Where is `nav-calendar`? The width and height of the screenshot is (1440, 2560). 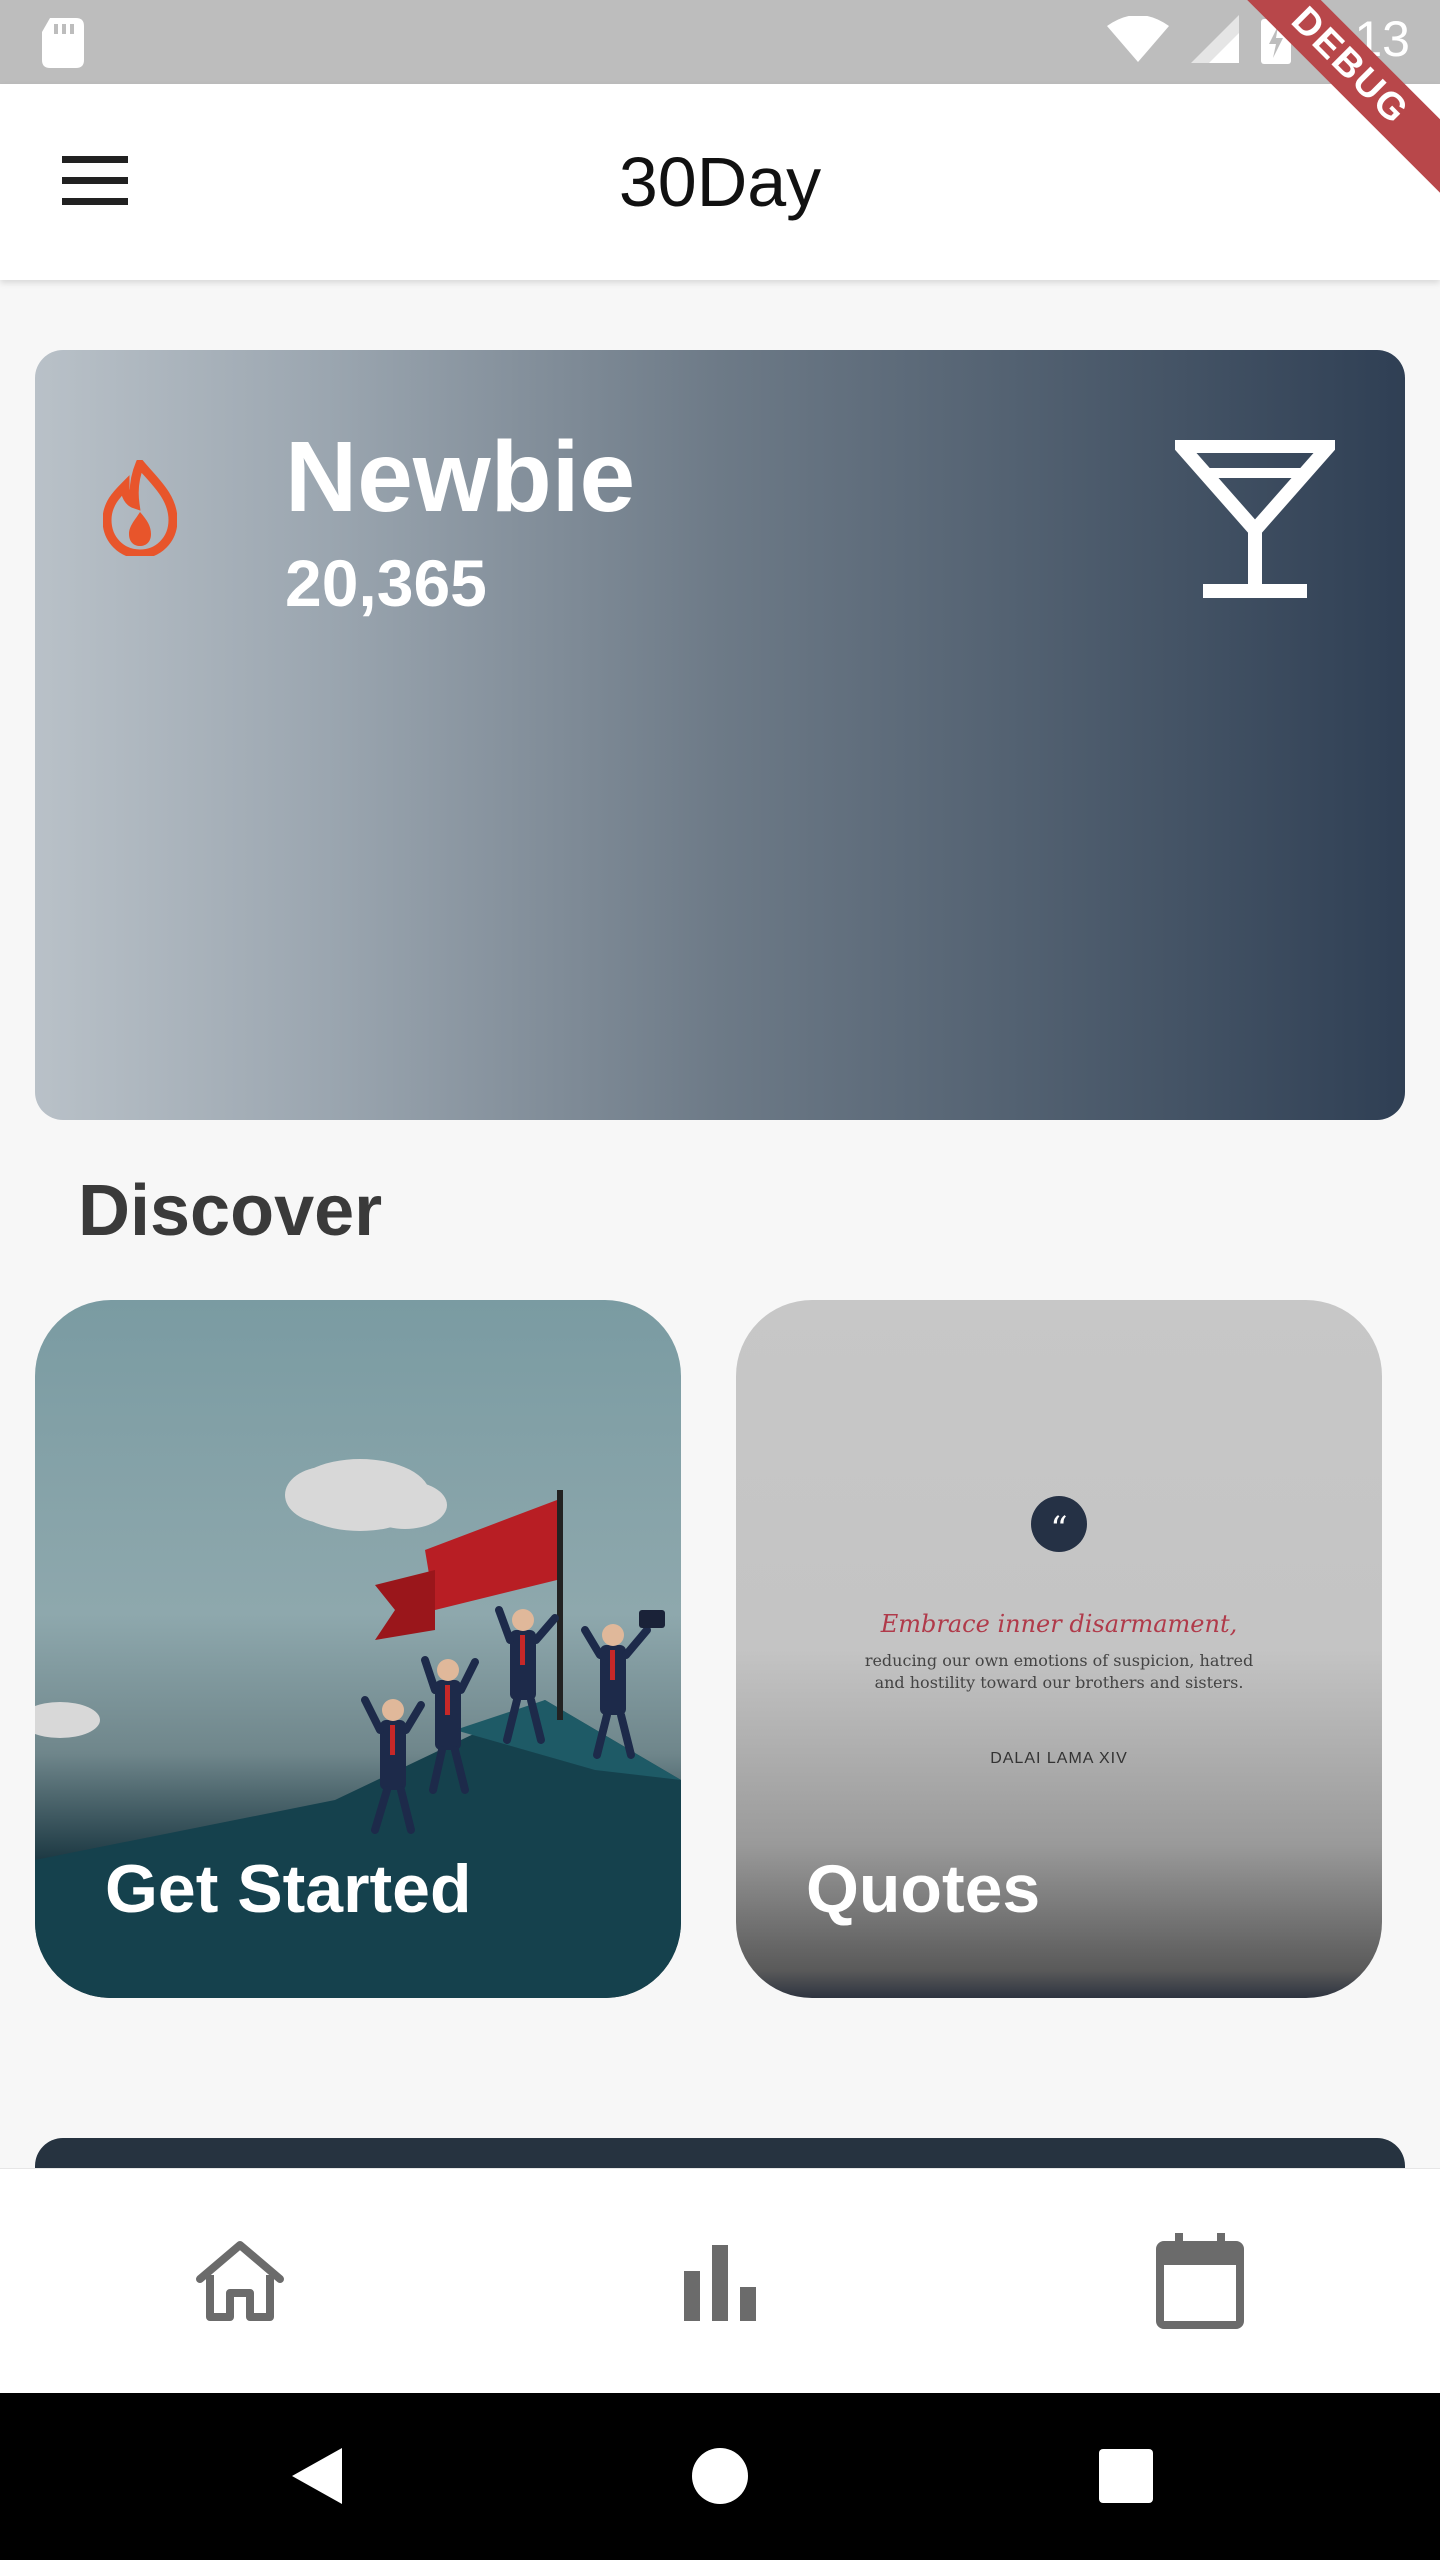 nav-calendar is located at coordinates (1200, 2281).